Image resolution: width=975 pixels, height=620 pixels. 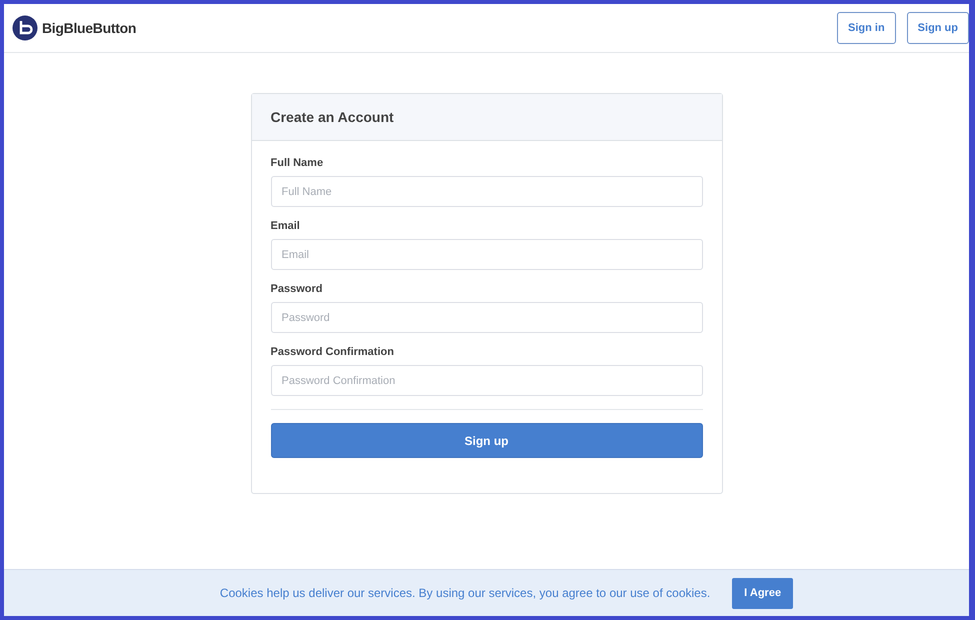 What do you see at coordinates (937, 28) in the screenshot?
I see `header-button: Sign up` at bounding box center [937, 28].